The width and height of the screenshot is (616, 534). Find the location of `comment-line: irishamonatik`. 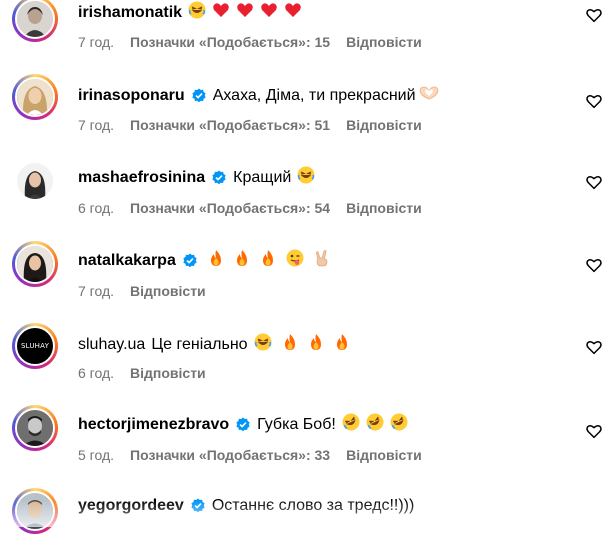

comment-line: irishamonatik is located at coordinates (190, 13).